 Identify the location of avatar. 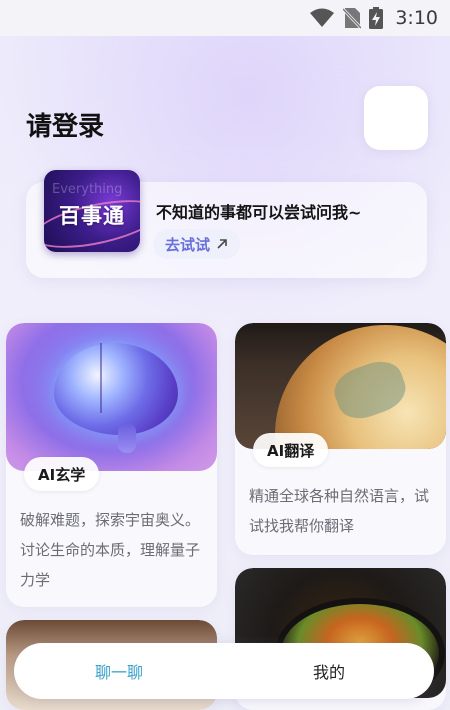
(396, 118).